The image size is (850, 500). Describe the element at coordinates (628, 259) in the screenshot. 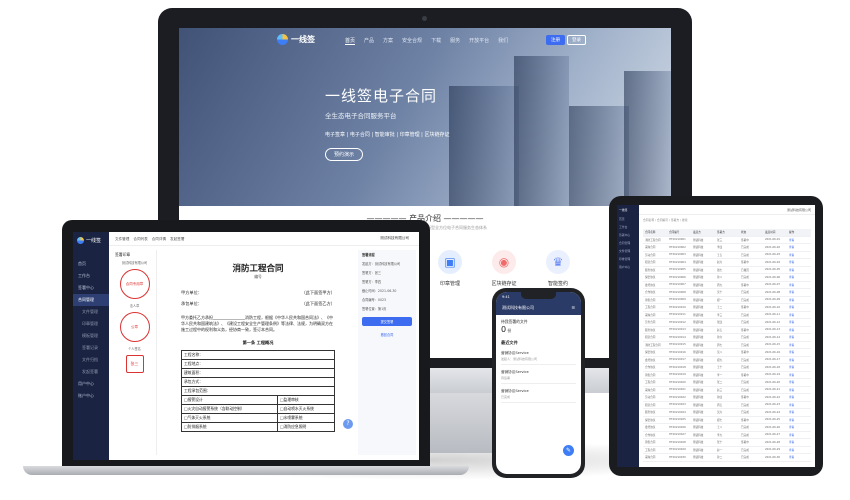

I see `tablet-menu-item: 印章管理` at that location.